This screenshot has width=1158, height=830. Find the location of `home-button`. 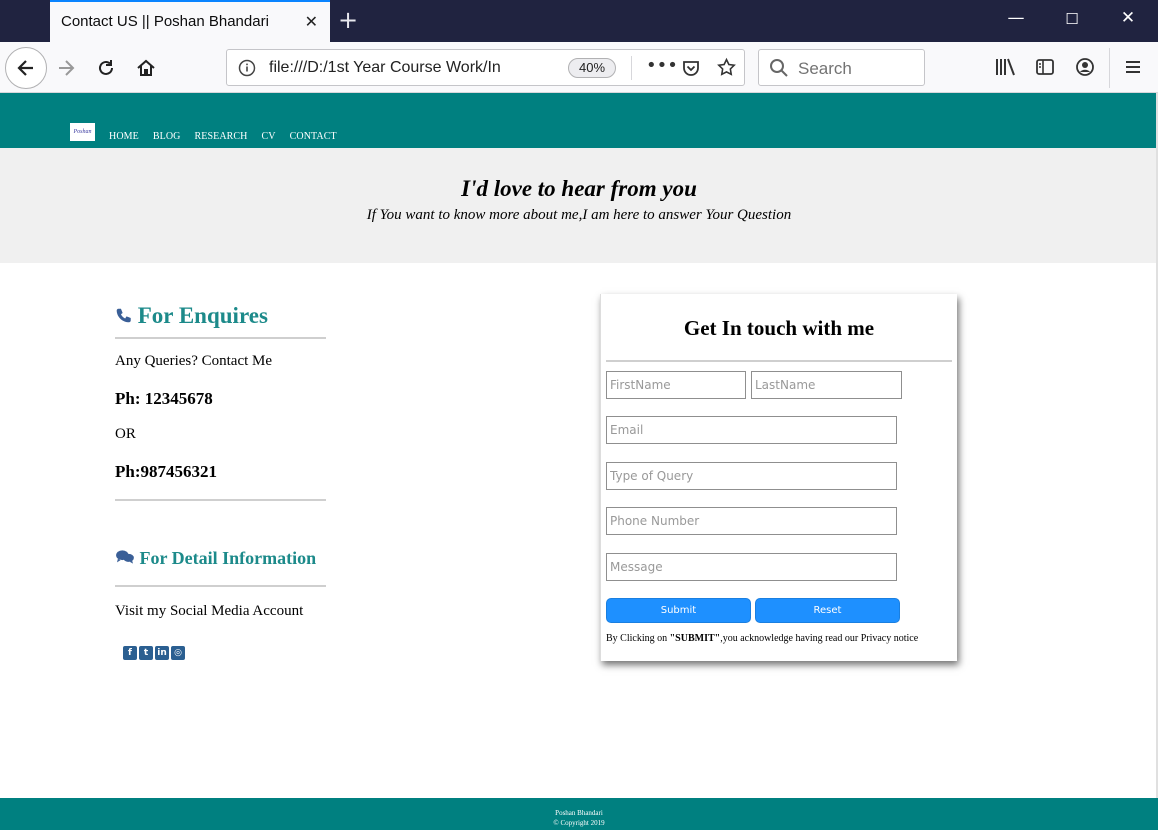

home-button is located at coordinates (146, 68).